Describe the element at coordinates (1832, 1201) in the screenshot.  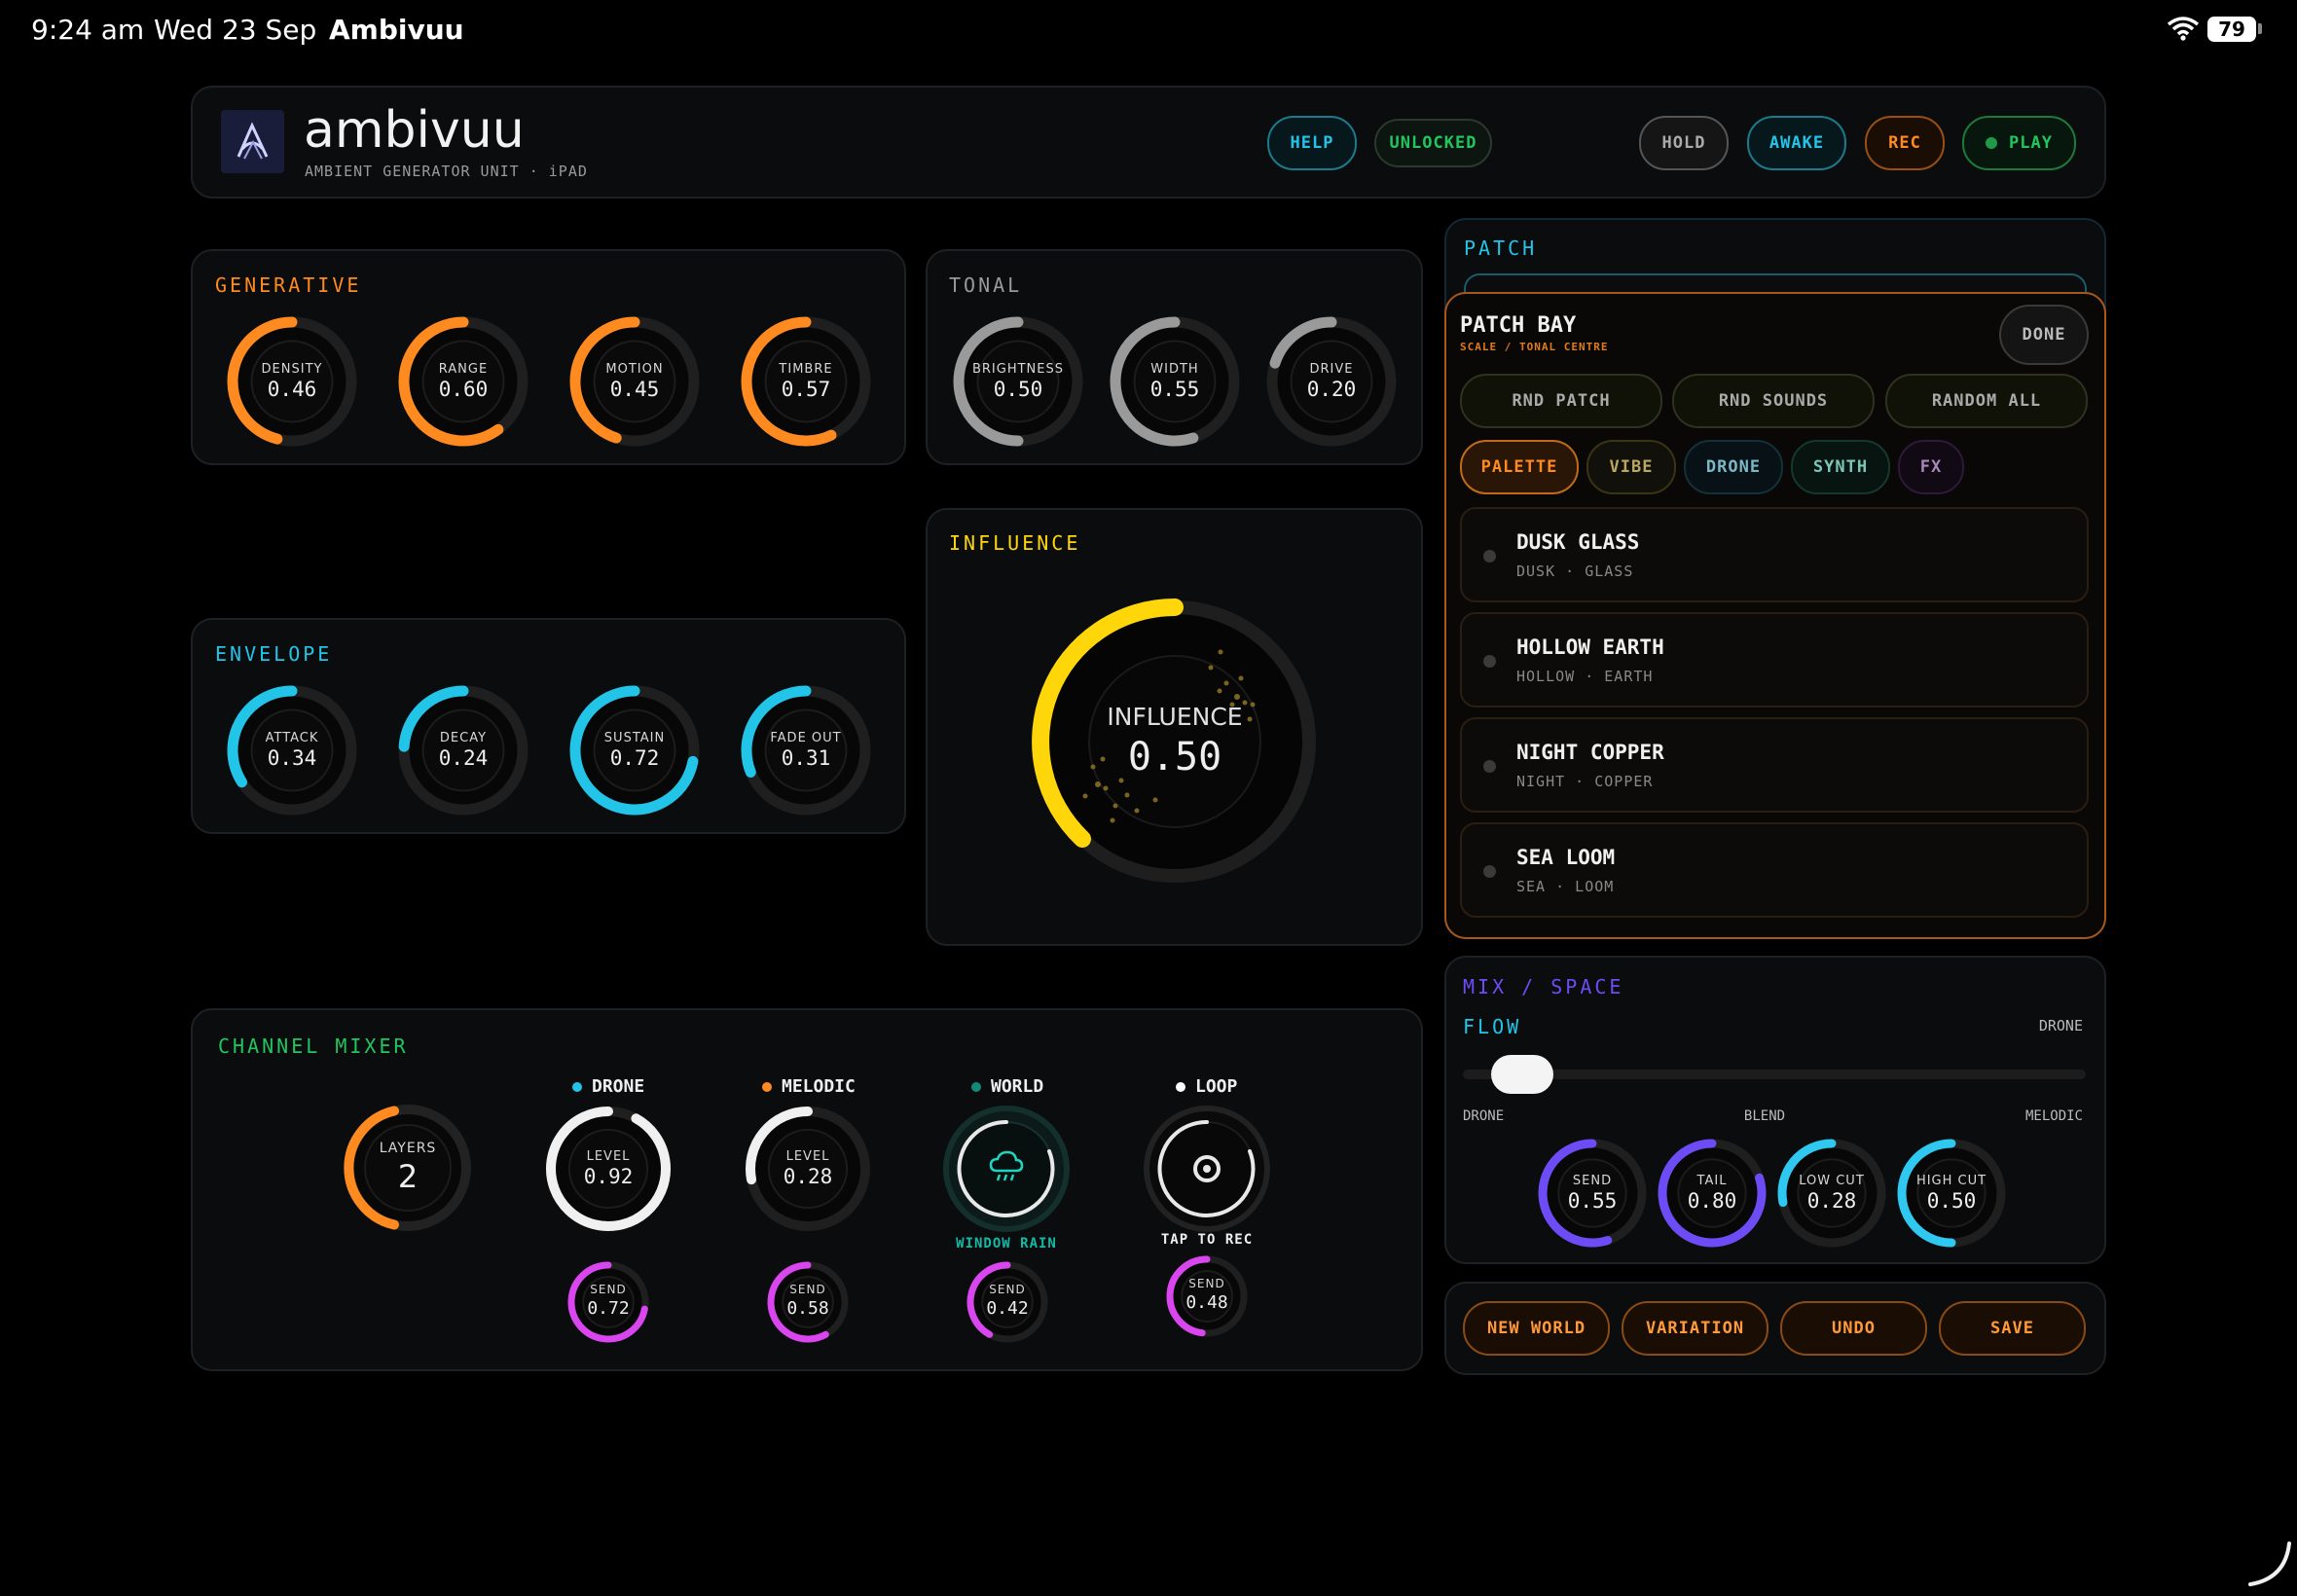
I see `mix-space-knob-value: 0.28` at that location.